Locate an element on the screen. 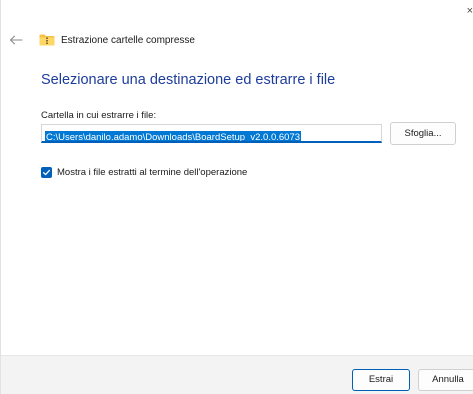 This screenshot has width=473, height=394. dialog-title: Estrazione cartelle compresse is located at coordinates (128, 40).